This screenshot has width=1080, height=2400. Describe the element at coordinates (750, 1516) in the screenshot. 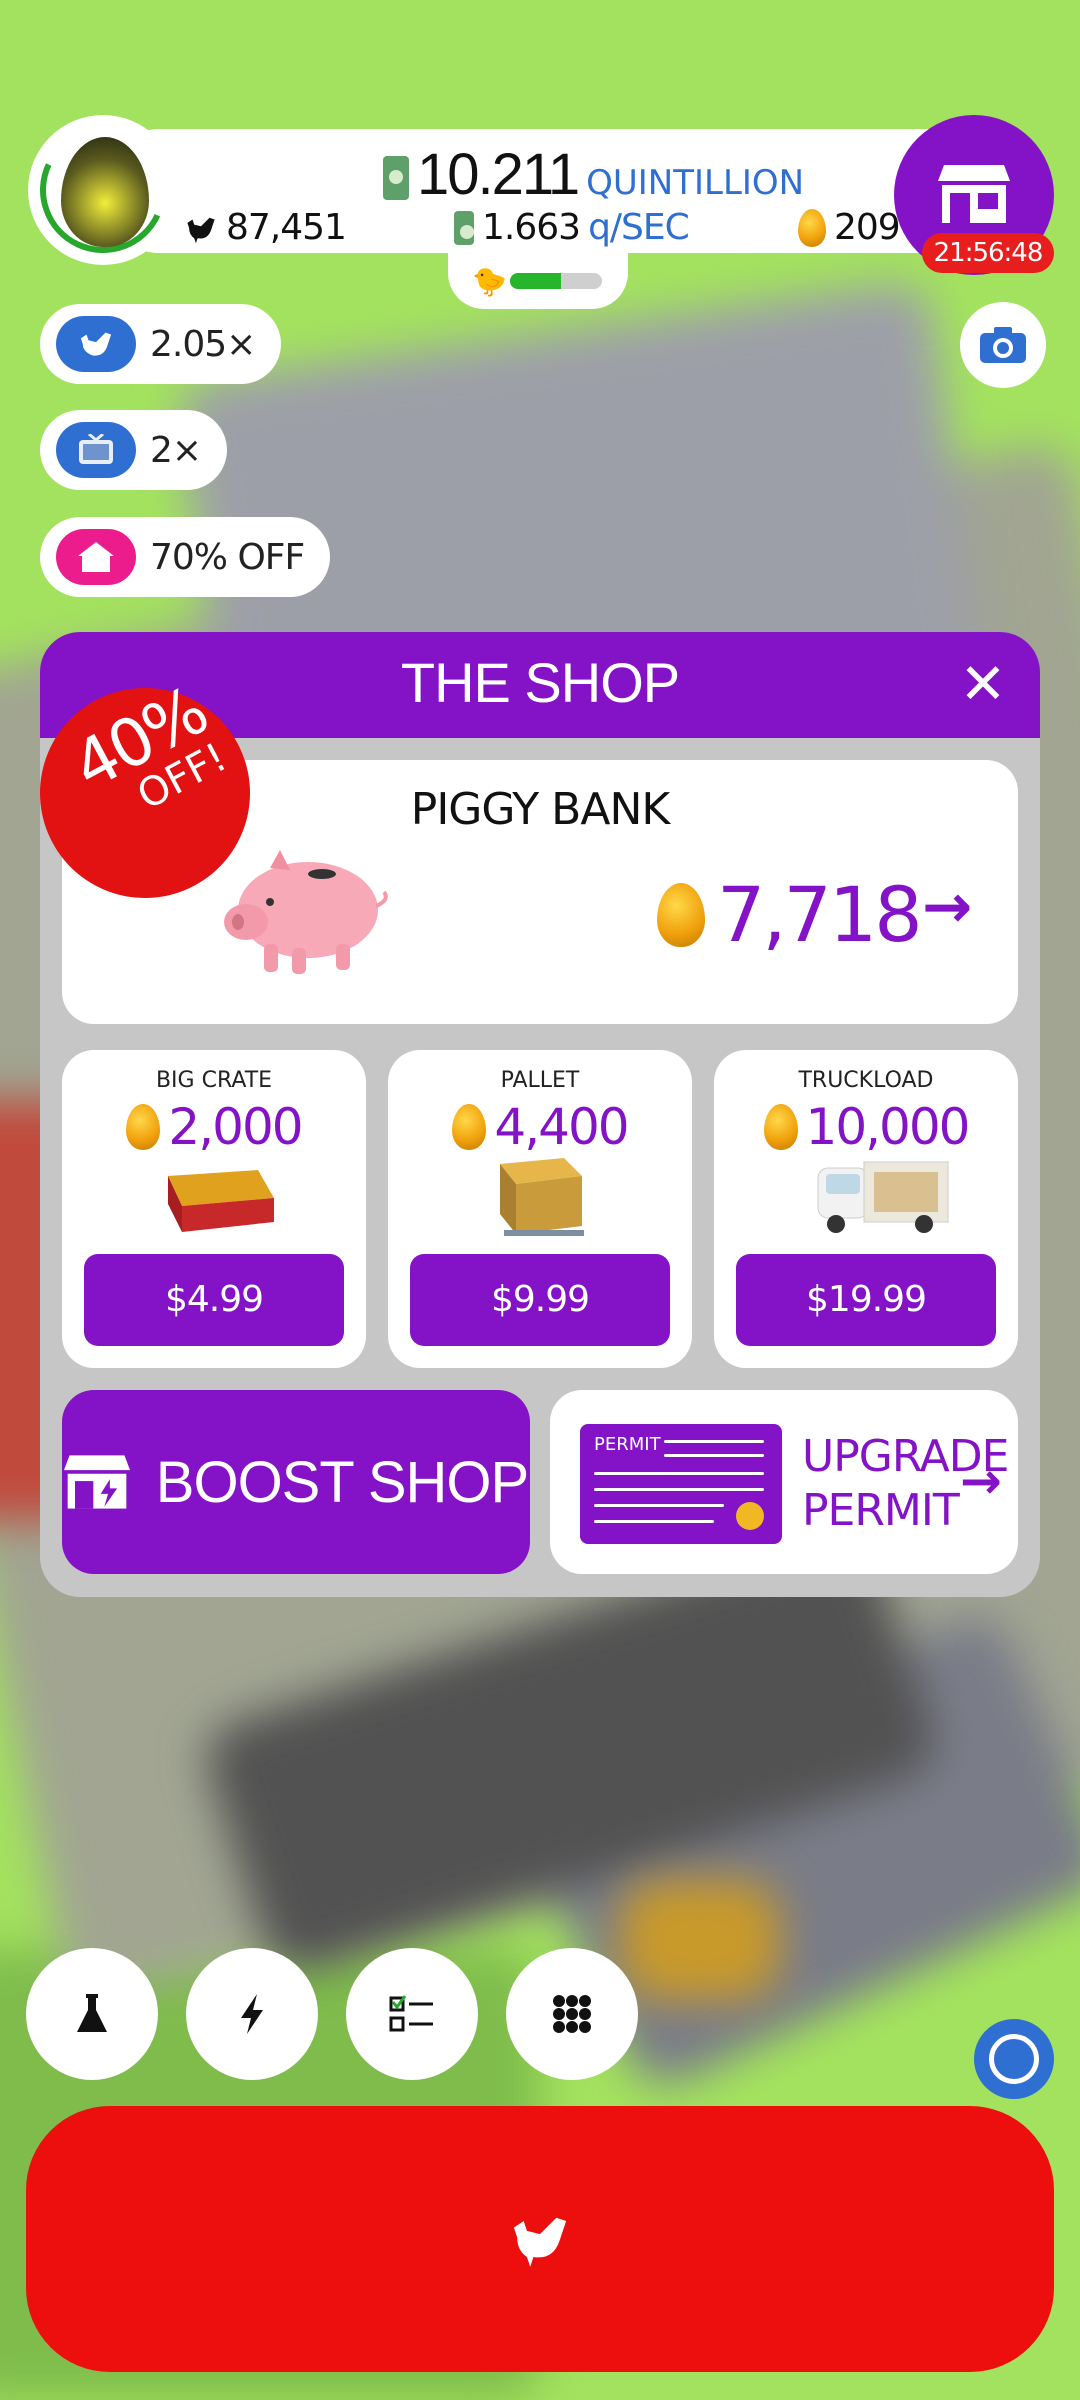

I see `seal-icon` at that location.